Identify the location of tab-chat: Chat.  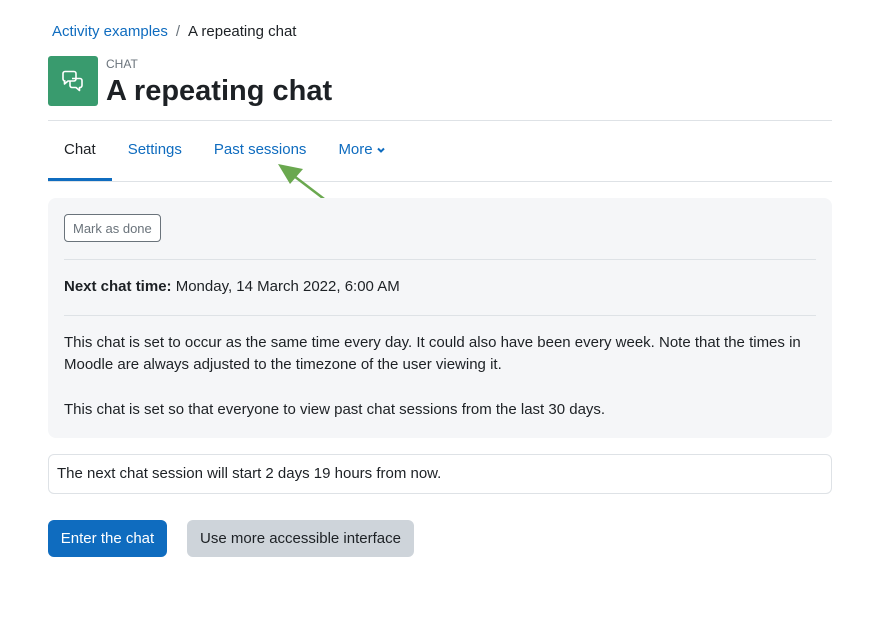
(80, 151).